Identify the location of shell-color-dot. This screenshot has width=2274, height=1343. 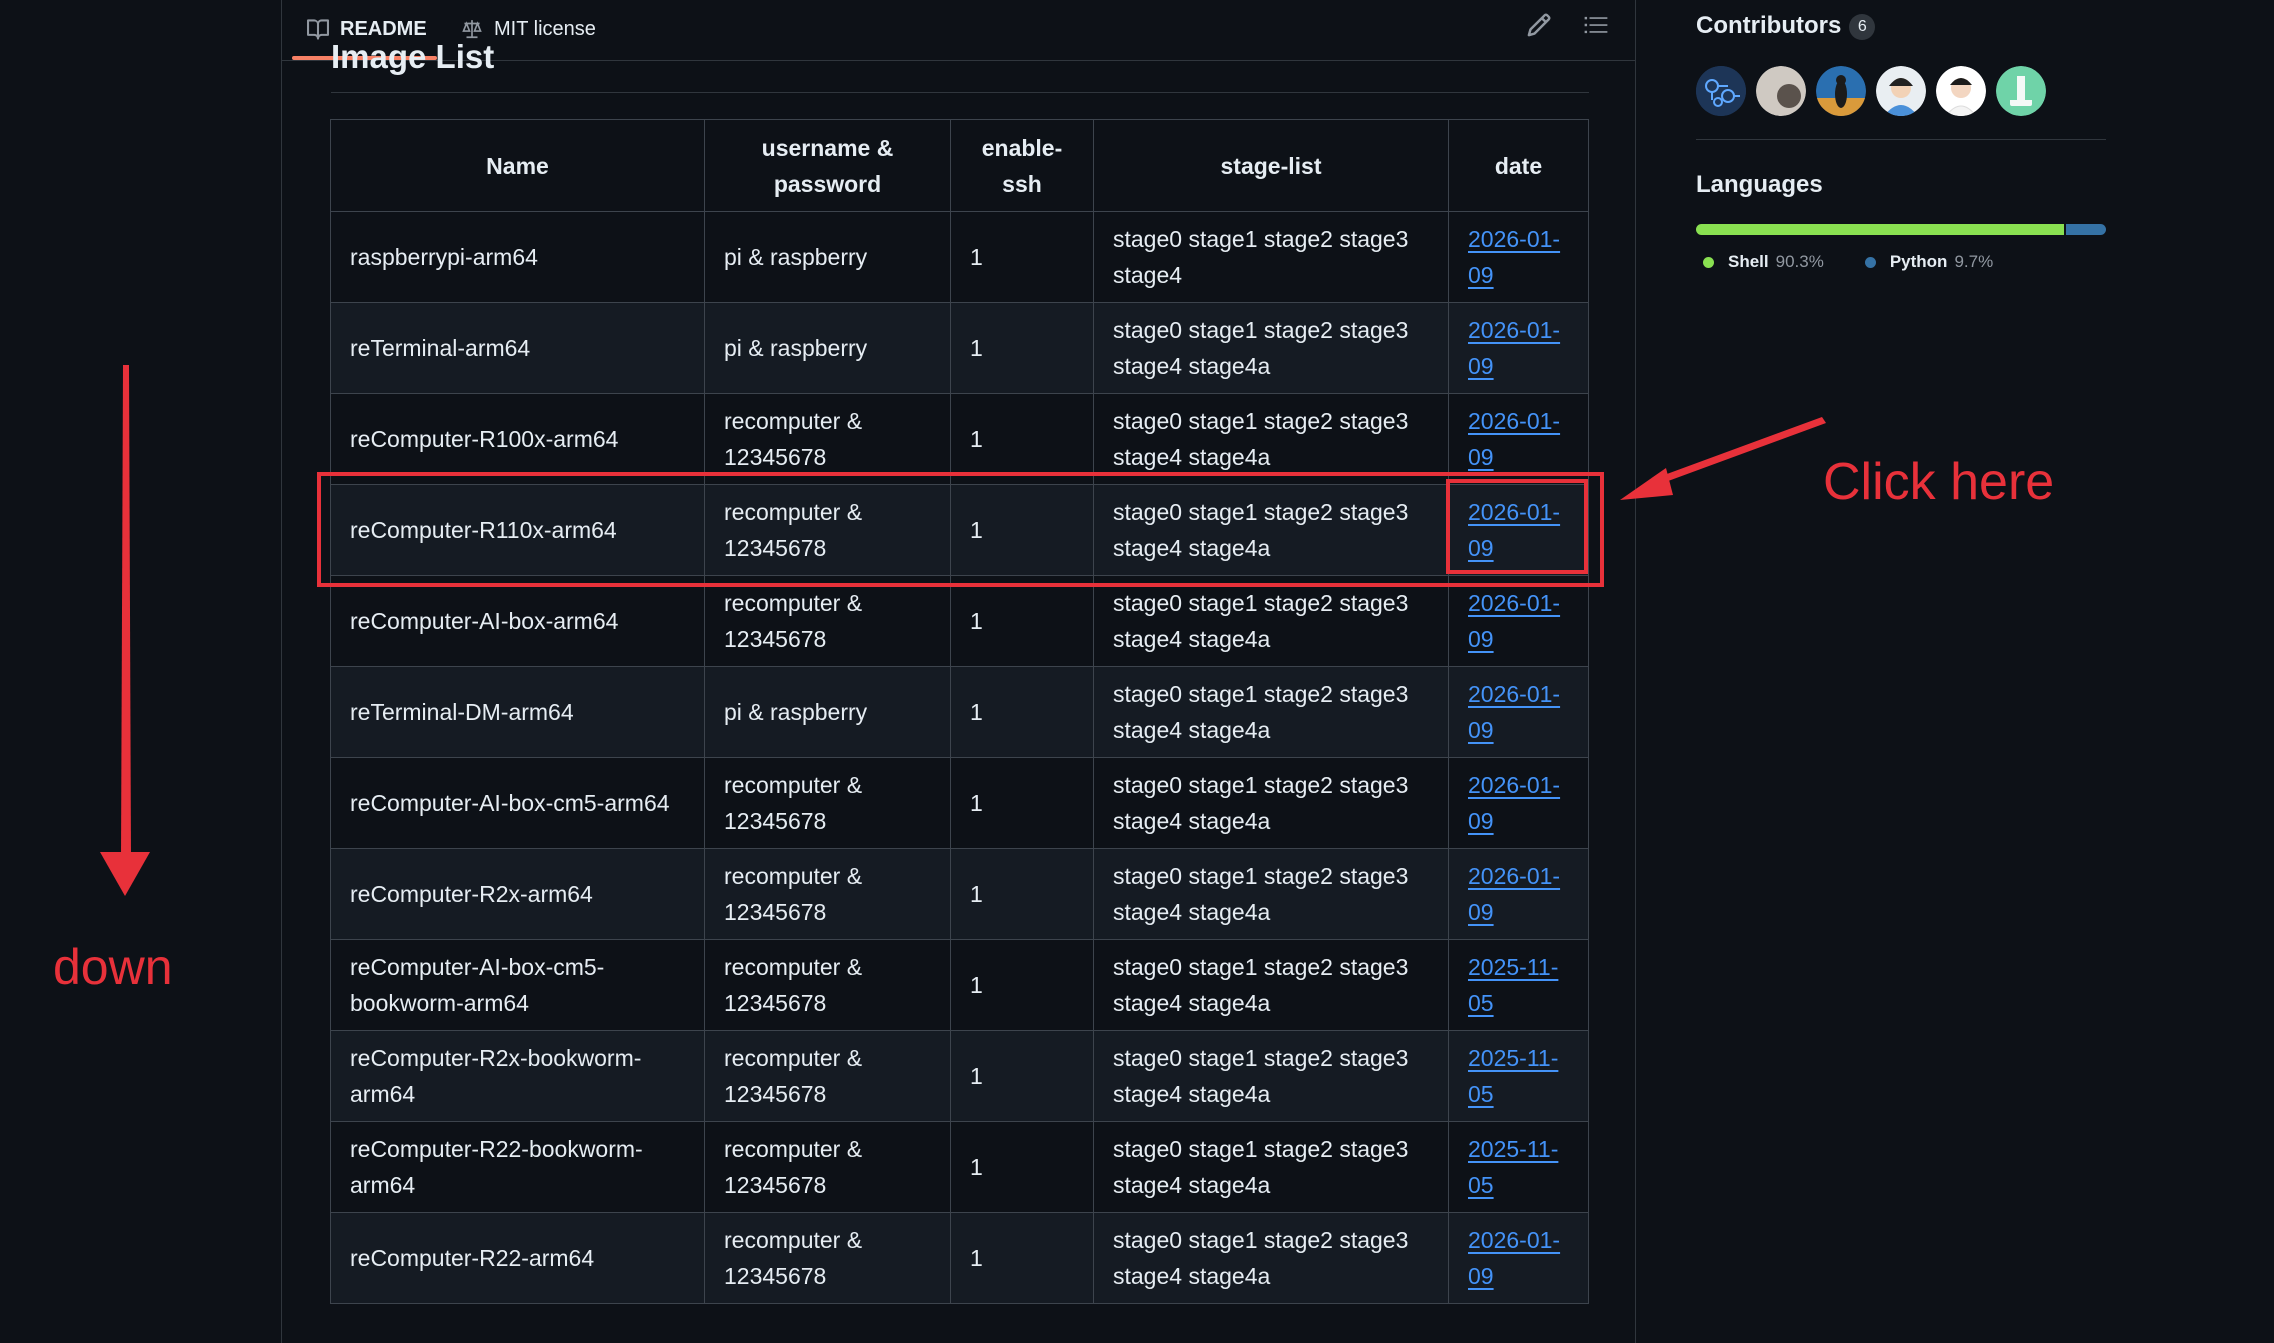
(1708, 262).